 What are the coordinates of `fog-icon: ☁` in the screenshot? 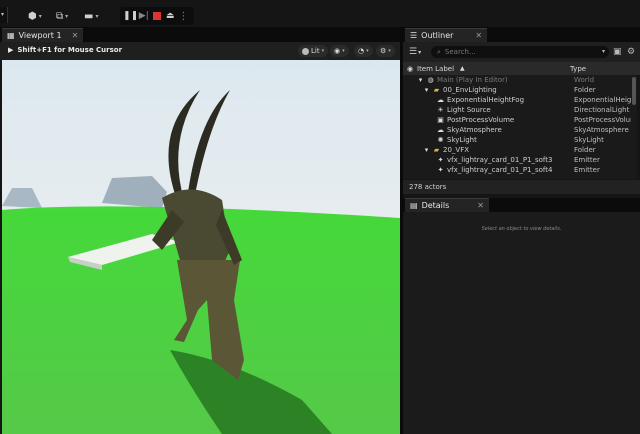 It's located at (440, 100).